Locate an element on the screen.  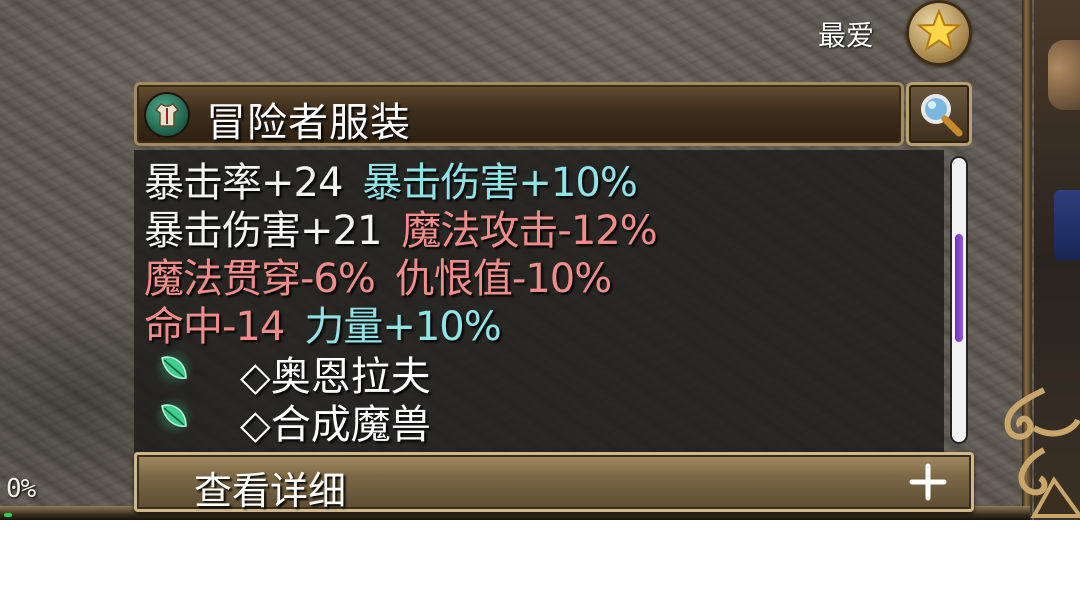
set-item-label: ◇合成魔兽 is located at coordinates (335, 425).